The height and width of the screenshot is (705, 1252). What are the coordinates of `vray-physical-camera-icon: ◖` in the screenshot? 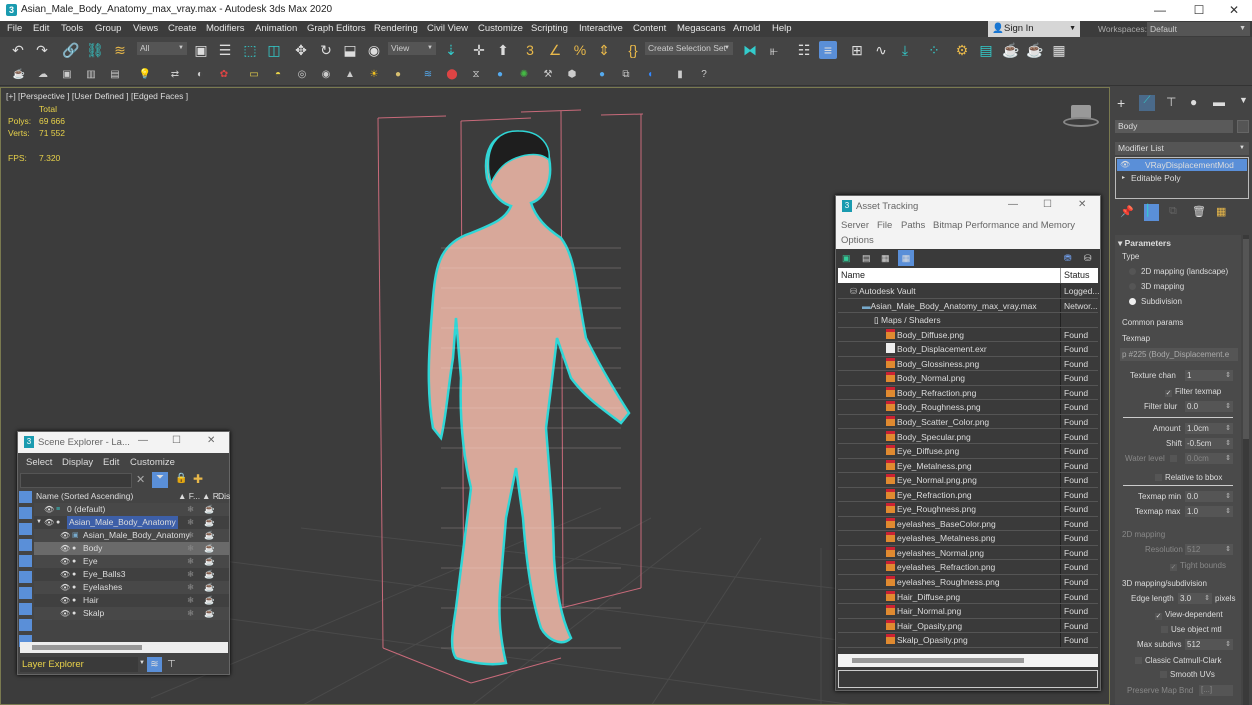 It's located at (650, 75).